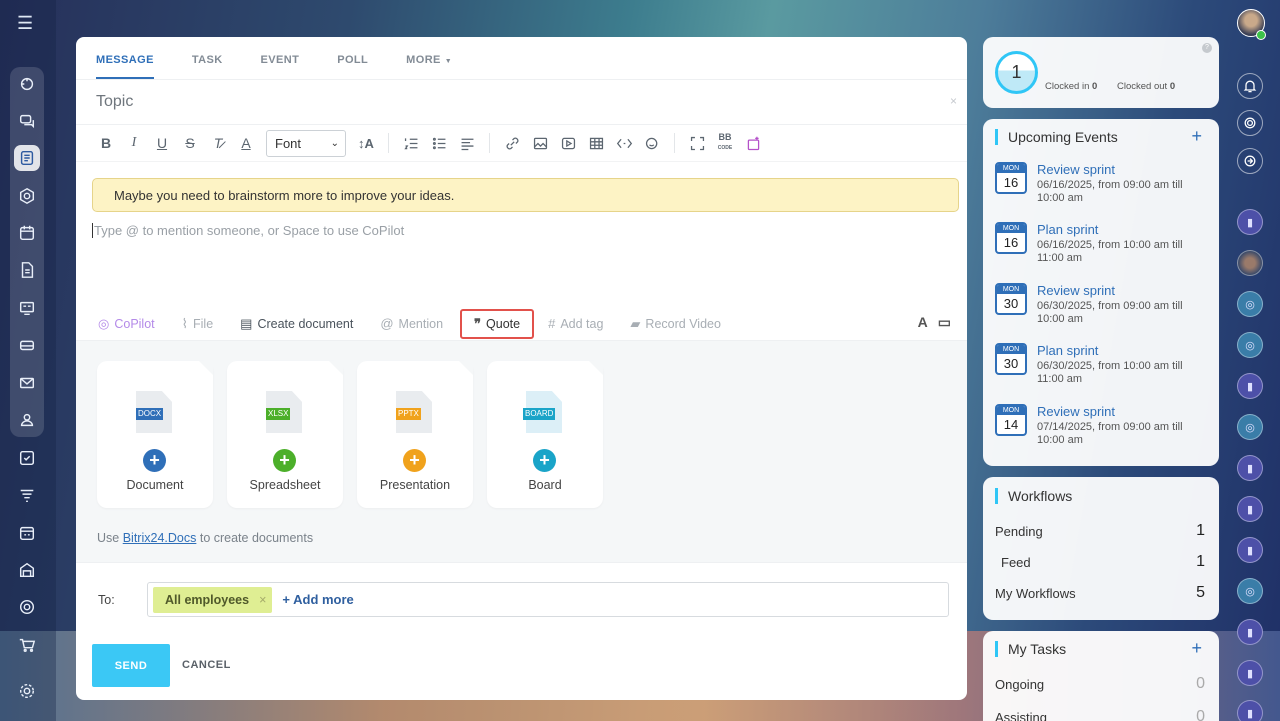 This screenshot has width=1280, height=721. I want to click on bold-button: B, so click(106, 143).